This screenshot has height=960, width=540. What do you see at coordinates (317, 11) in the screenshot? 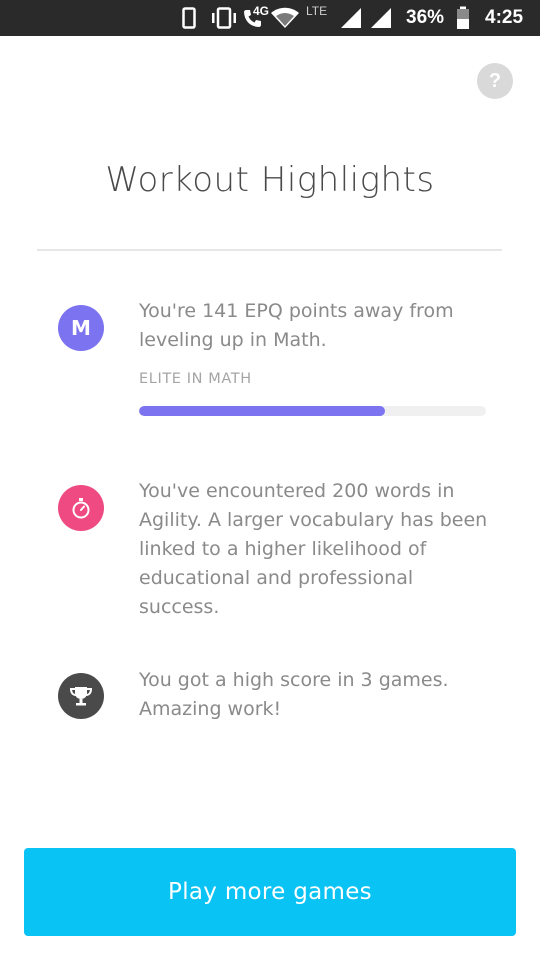
I see `network-lte-label: LTE` at bounding box center [317, 11].